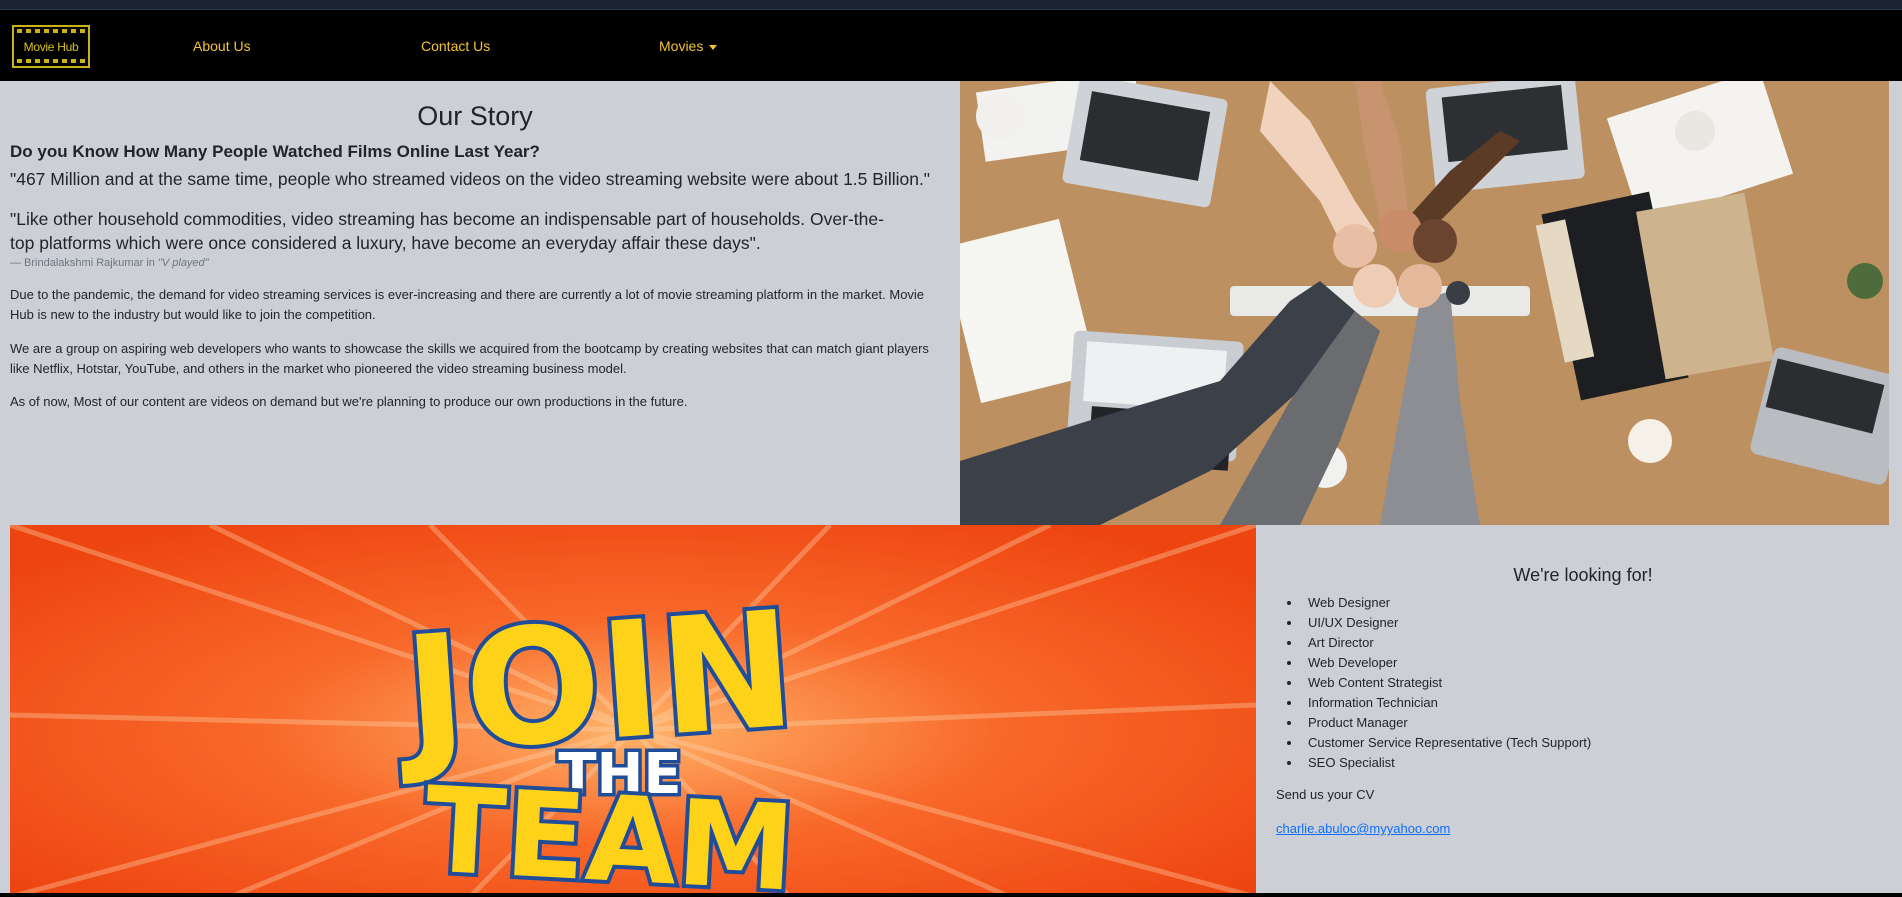  Describe the element at coordinates (1446, 643) in the screenshot. I see `list-item: Art Director` at that location.